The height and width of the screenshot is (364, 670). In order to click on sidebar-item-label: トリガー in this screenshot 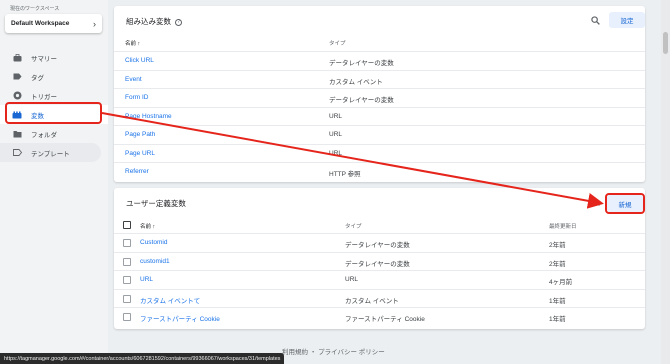, I will do `click(44, 97)`.